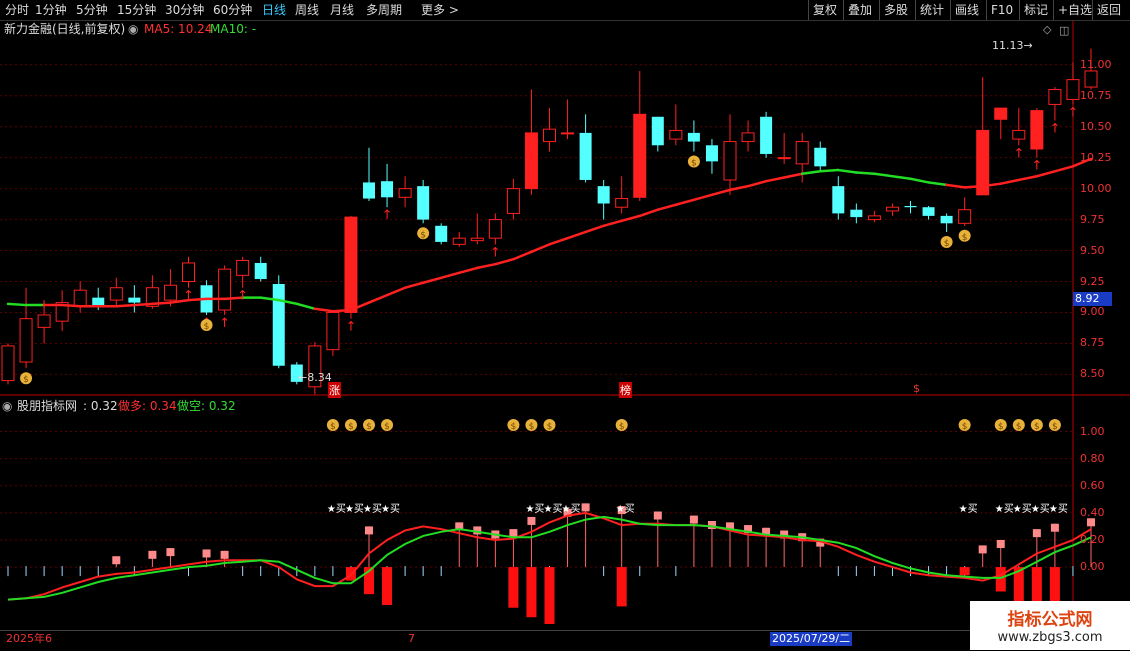  What do you see at coordinates (1050, 637) in the screenshot?
I see `watermark-url: www.zbgs3.com` at bounding box center [1050, 637].